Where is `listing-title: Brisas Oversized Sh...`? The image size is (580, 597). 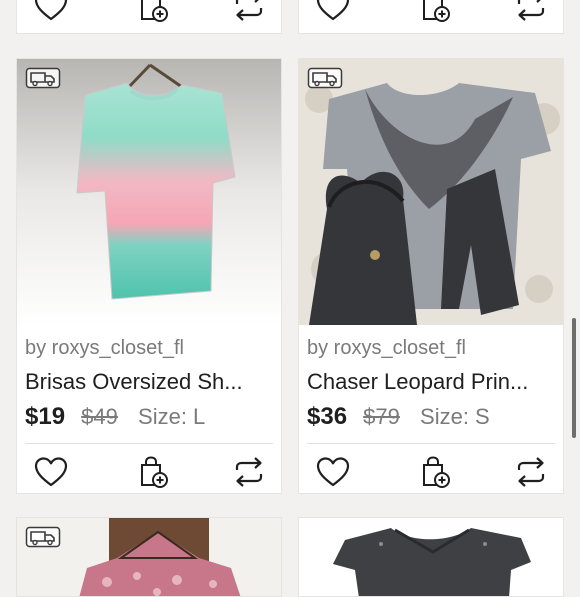
listing-title: Brisas Oversized Sh... is located at coordinates (150, 382).